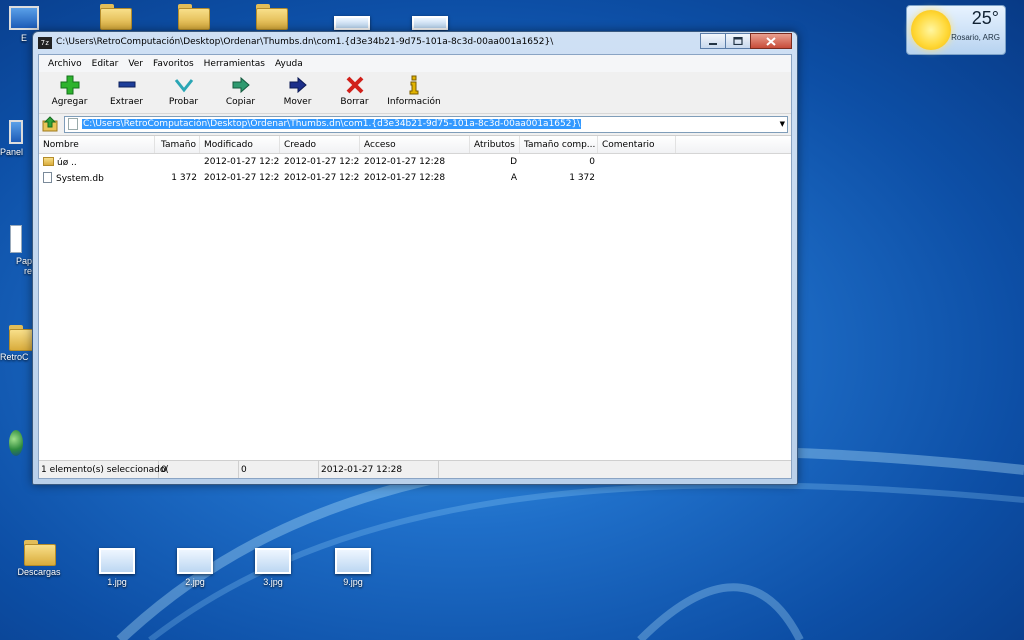  What do you see at coordinates (199, 469) in the screenshot?
I see `status-size-1: 0` at bounding box center [199, 469].